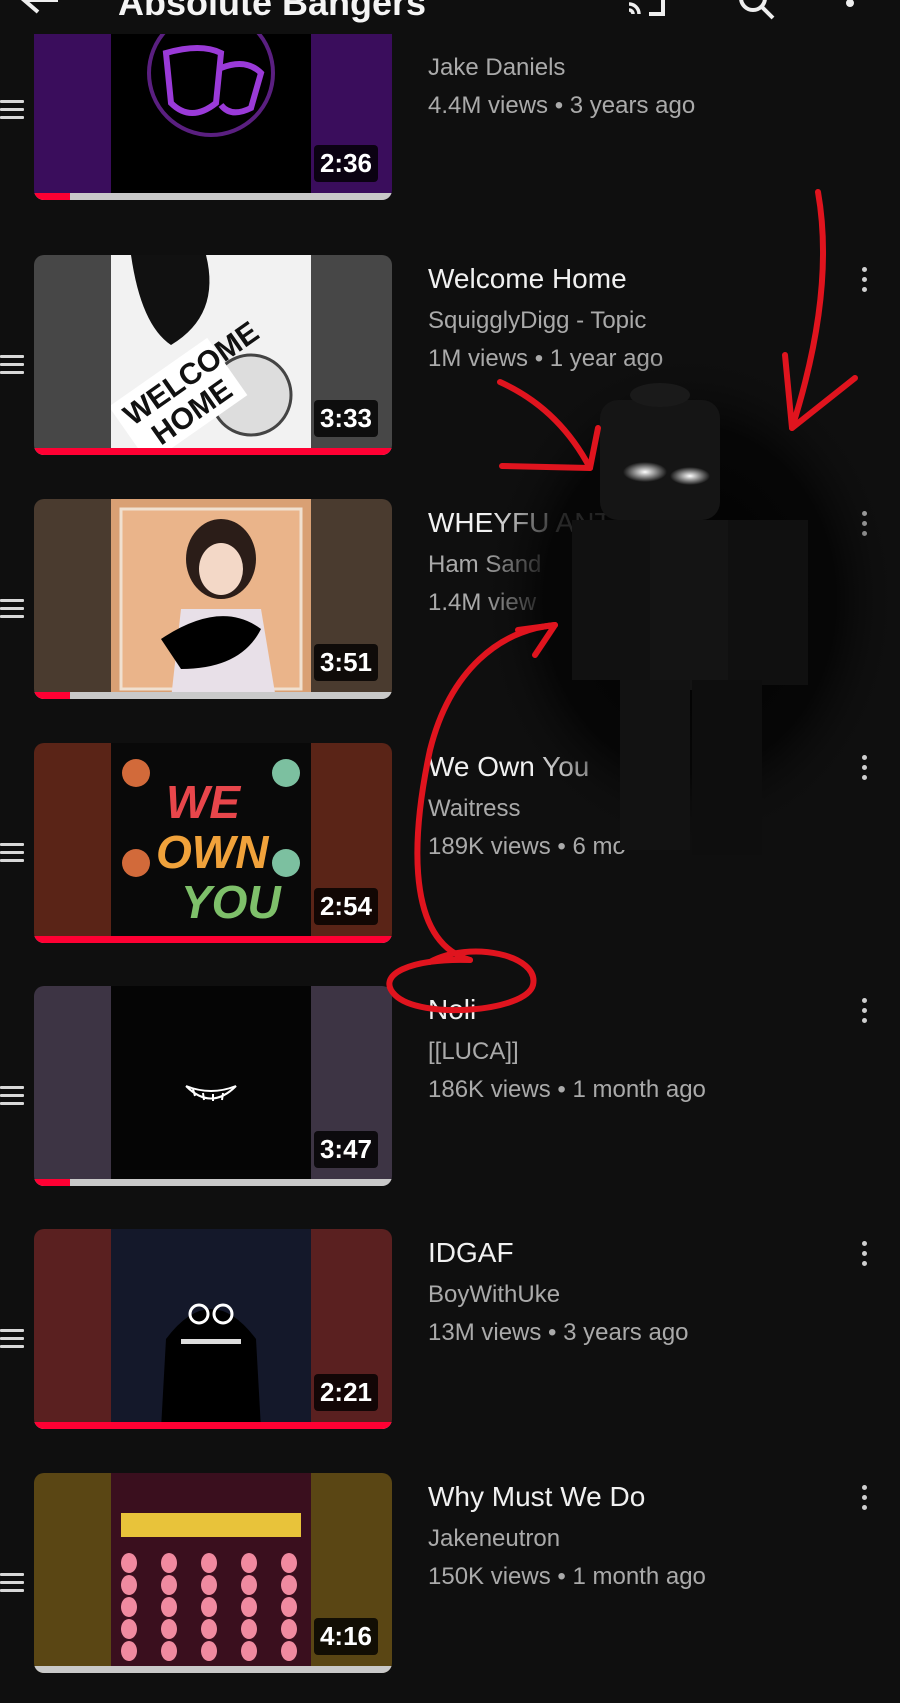  Describe the element at coordinates (567, 1576) in the screenshot. I see `video-meta: 150K views • 1 month ago` at that location.